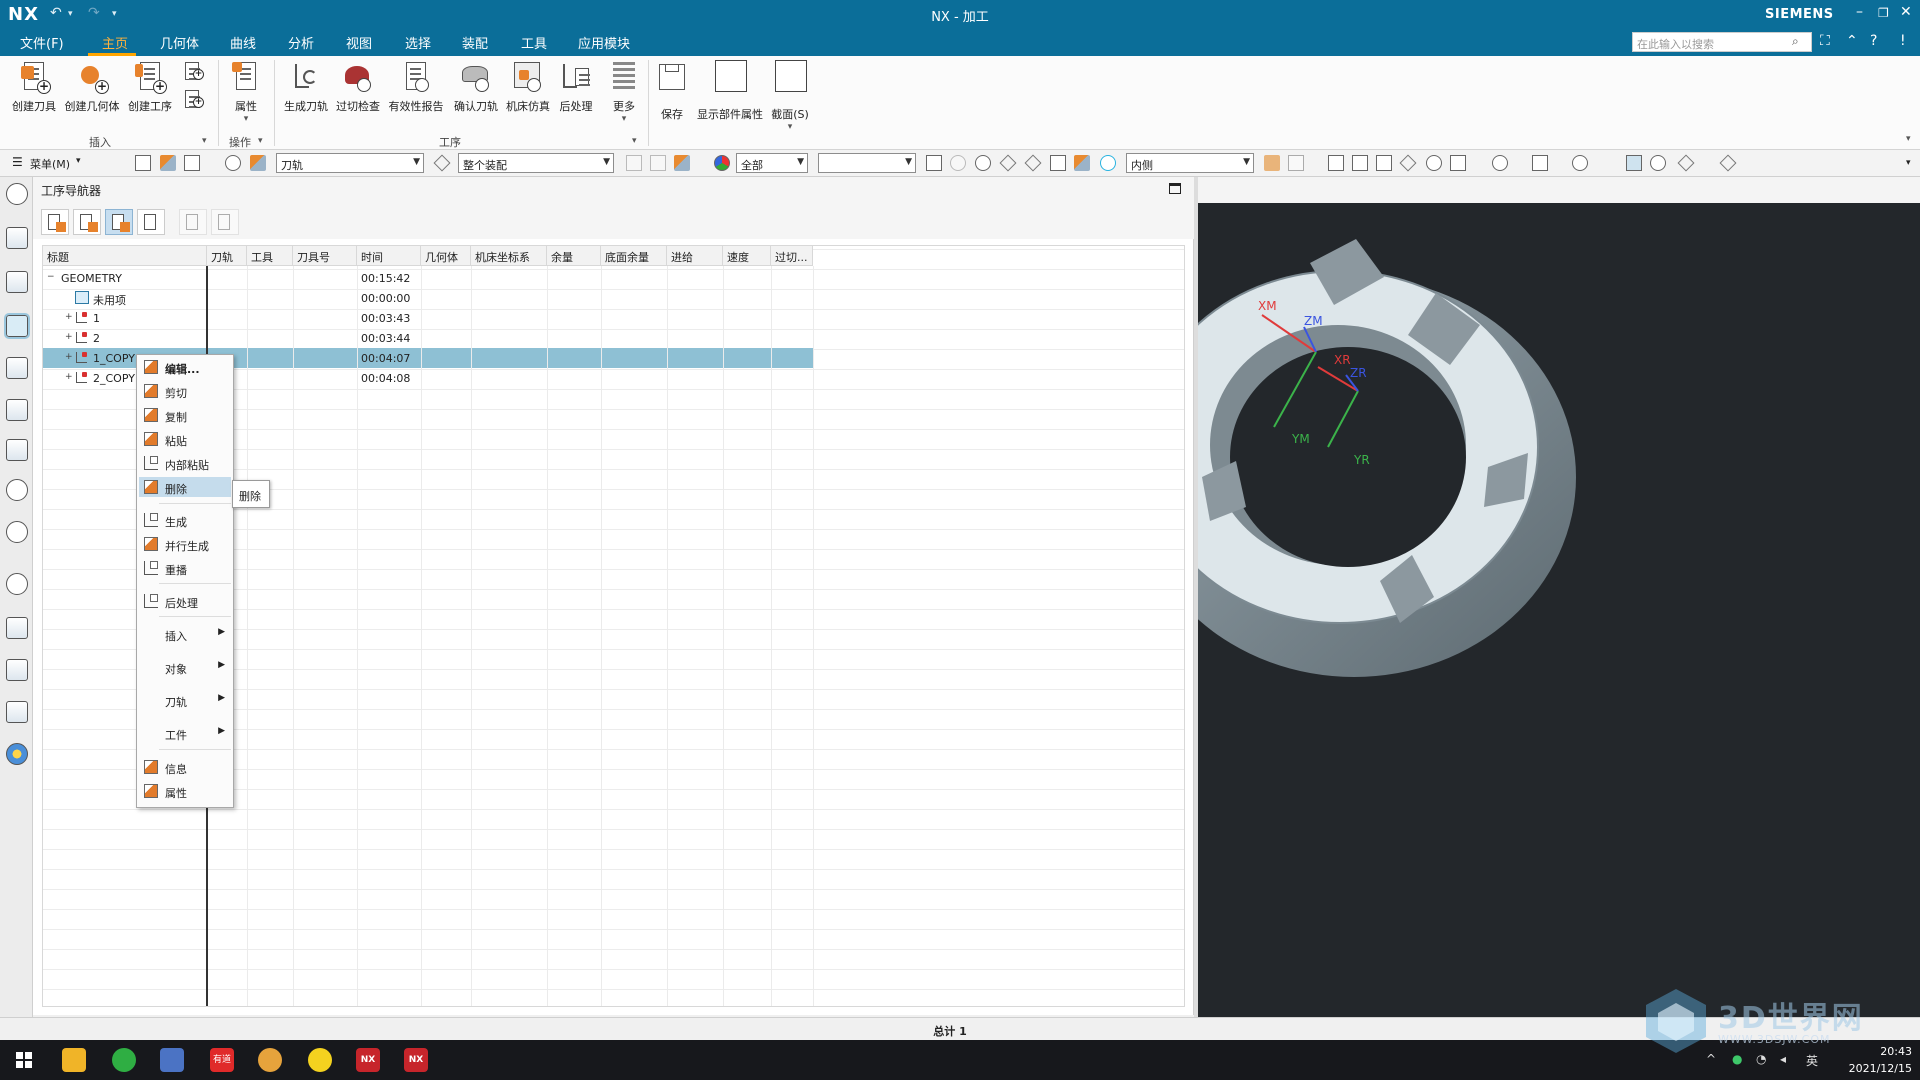 The image size is (1920, 1080). Describe the element at coordinates (185, 415) in the screenshot. I see `menu-item-copy: 复制` at that location.